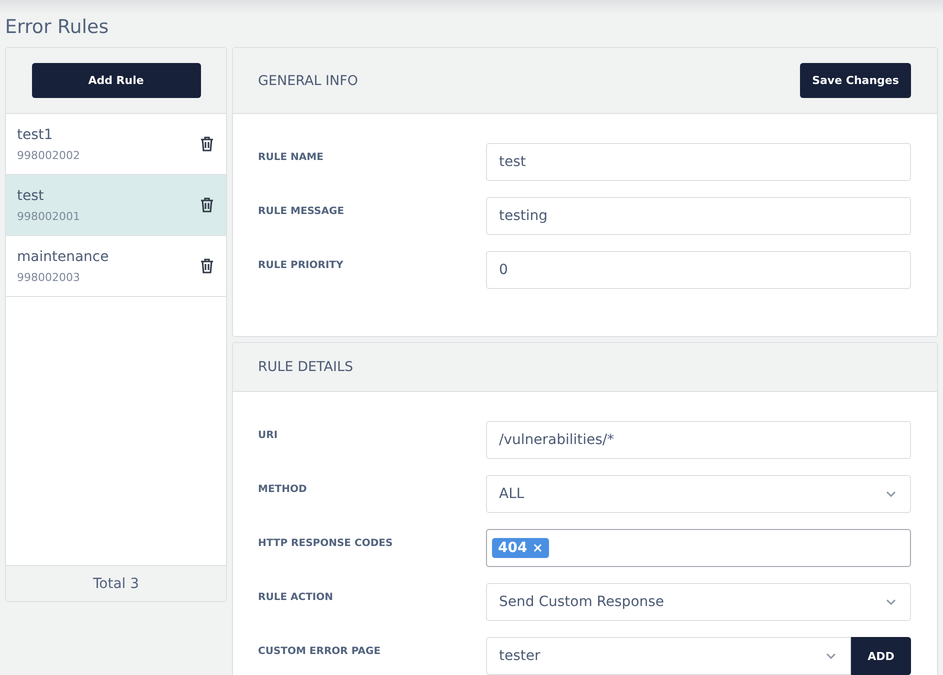 The image size is (943, 675). What do you see at coordinates (116, 205) in the screenshot?
I see `rule-list-item: test 998002001` at bounding box center [116, 205].